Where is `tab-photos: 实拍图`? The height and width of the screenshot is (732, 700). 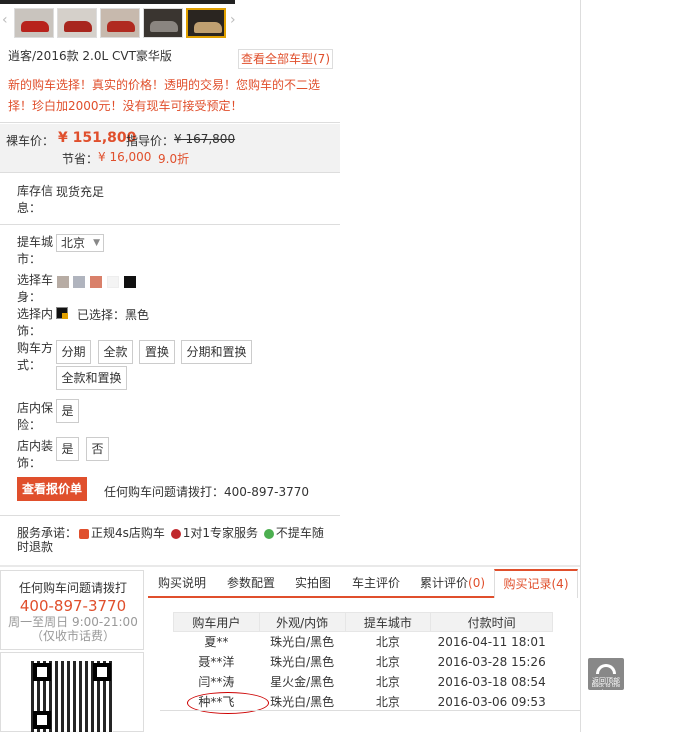
tab-photos: 实拍图 is located at coordinates (313, 583).